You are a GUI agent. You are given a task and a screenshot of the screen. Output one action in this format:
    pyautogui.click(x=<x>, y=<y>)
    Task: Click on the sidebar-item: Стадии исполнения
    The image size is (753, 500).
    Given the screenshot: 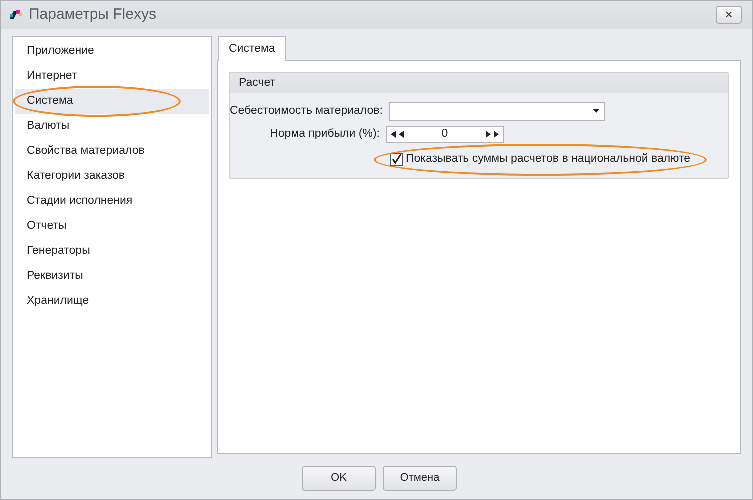 What is the action you would take?
    pyautogui.click(x=112, y=201)
    